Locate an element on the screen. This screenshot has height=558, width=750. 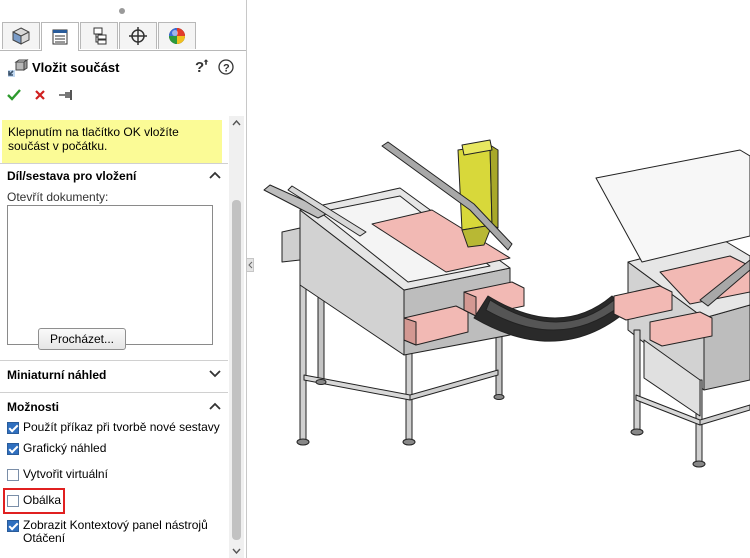
insert-component-icon is located at coordinates (18, 70).